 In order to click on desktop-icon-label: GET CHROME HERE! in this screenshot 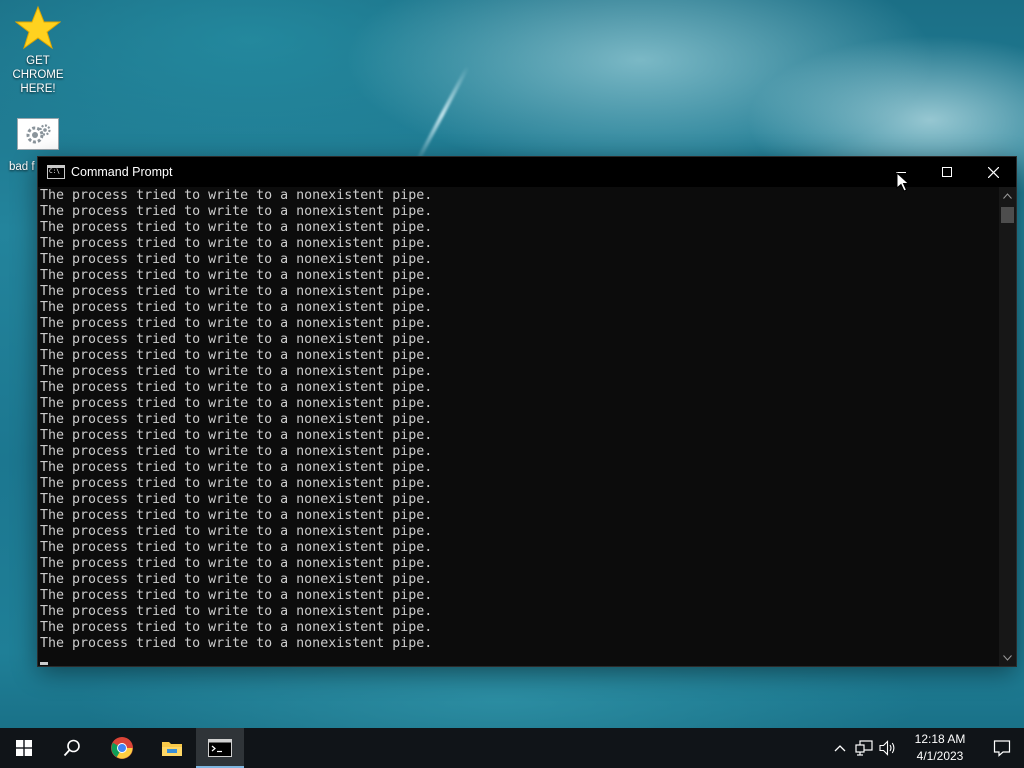, I will do `click(38, 75)`.